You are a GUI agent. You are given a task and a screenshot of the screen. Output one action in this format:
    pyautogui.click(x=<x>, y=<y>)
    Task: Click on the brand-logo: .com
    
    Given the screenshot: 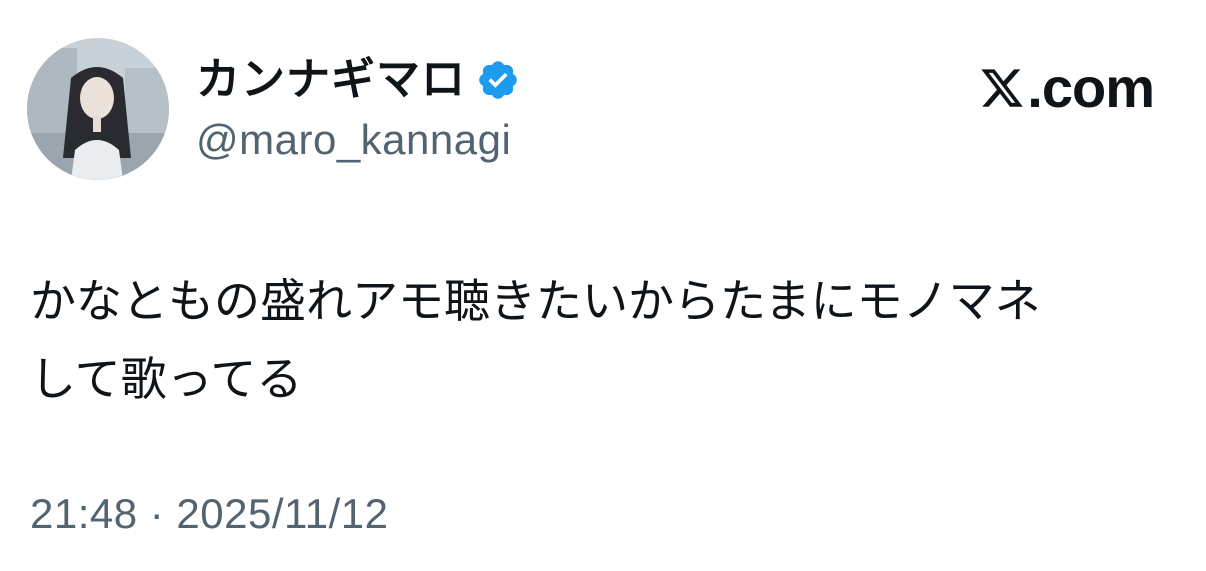 What is the action you would take?
    pyautogui.click(x=1067, y=88)
    